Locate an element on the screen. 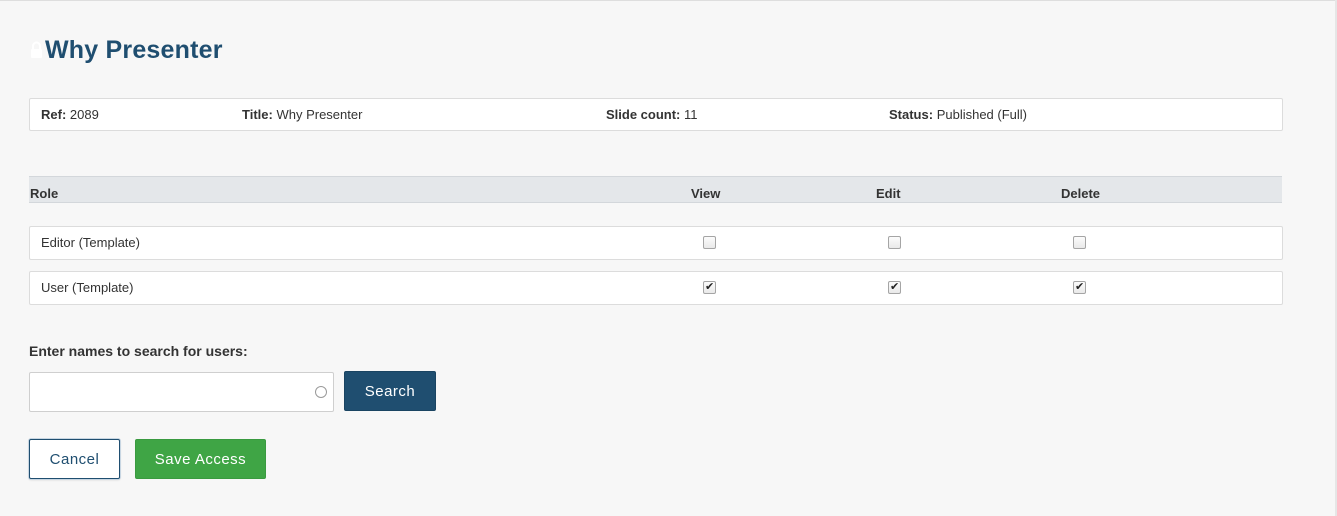 This screenshot has width=1337, height=516. column-header-delete: Delete is located at coordinates (1081, 193).